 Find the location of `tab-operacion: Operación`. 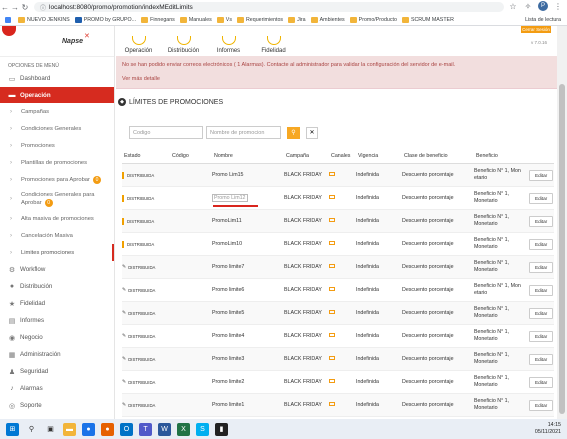

tab-operacion: Operación is located at coordinates (138, 41).